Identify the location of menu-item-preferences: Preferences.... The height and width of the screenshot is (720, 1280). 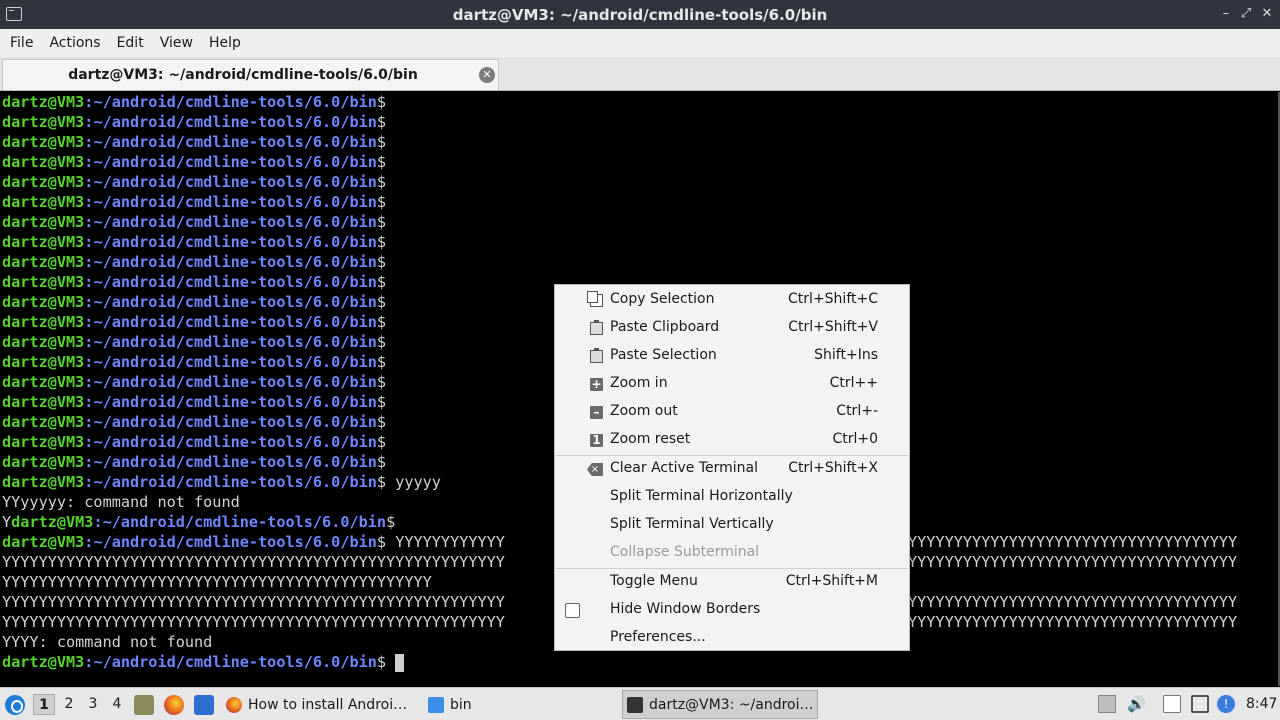
(732, 638).